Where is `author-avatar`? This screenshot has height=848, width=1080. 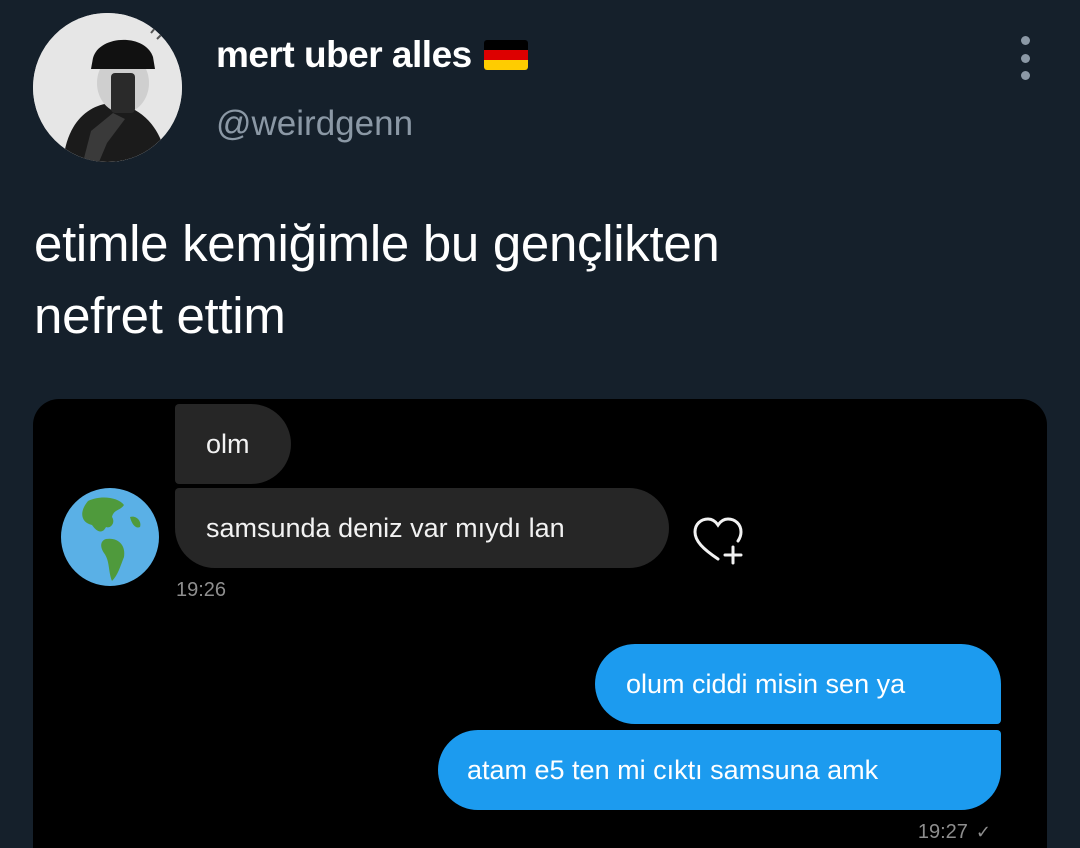
author-avatar is located at coordinates (107, 87).